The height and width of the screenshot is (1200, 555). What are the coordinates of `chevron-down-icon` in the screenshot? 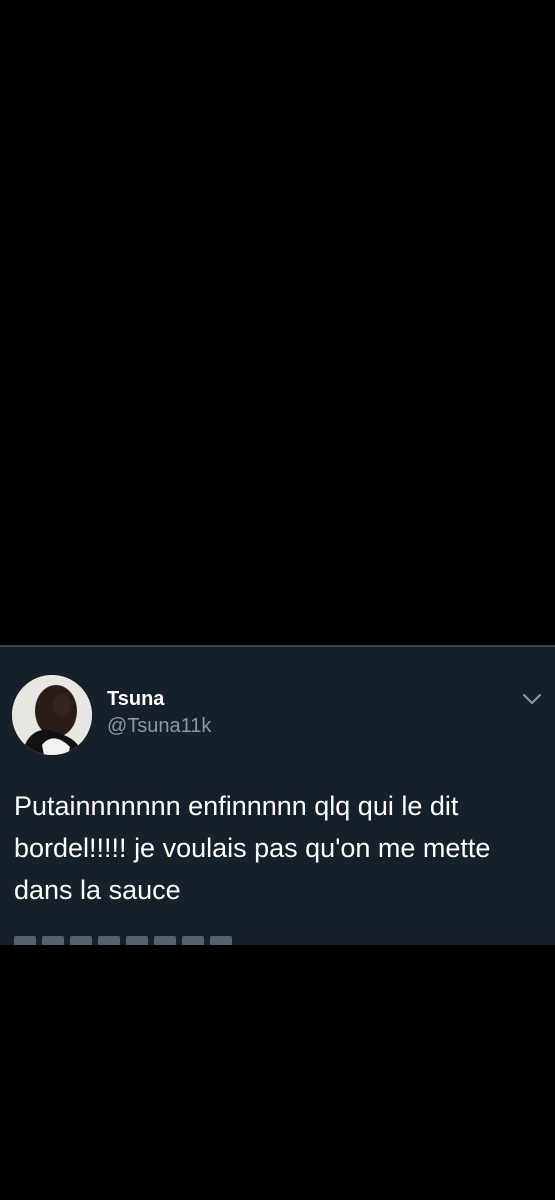 It's located at (532, 699).